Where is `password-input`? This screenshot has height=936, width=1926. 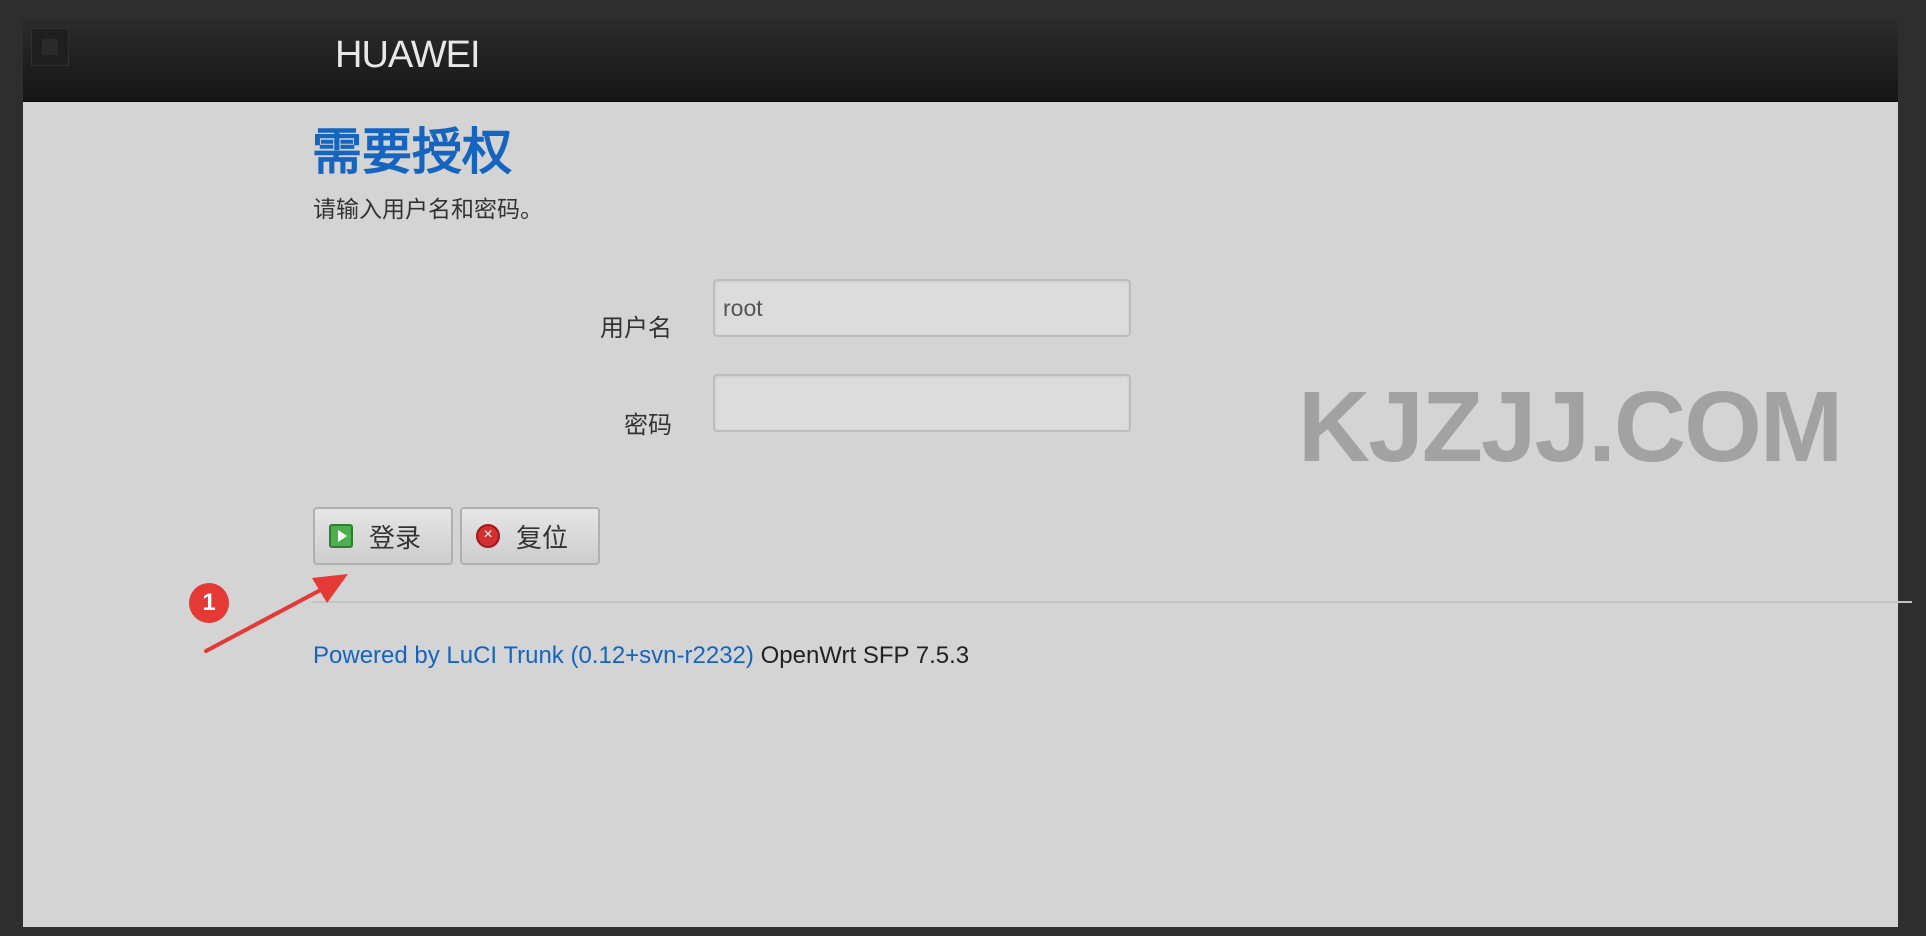
password-input is located at coordinates (922, 403).